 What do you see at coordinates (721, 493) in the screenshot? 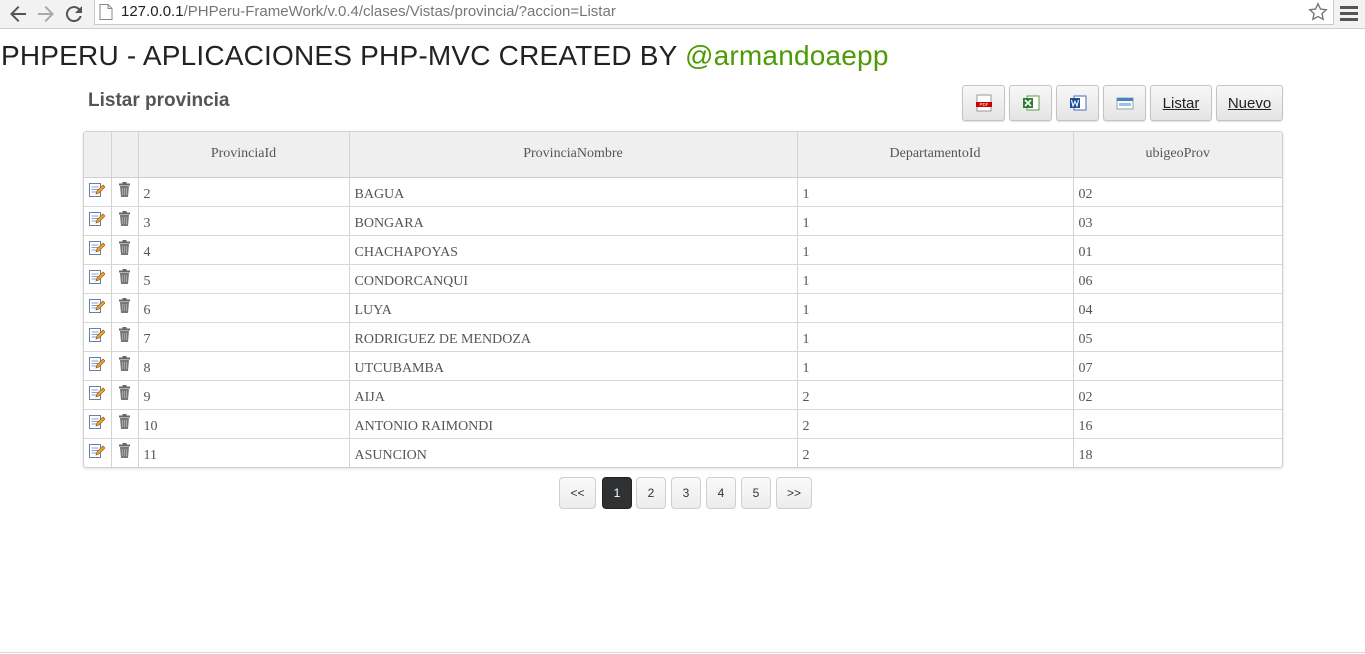
I see `pagination-page: 4` at bounding box center [721, 493].